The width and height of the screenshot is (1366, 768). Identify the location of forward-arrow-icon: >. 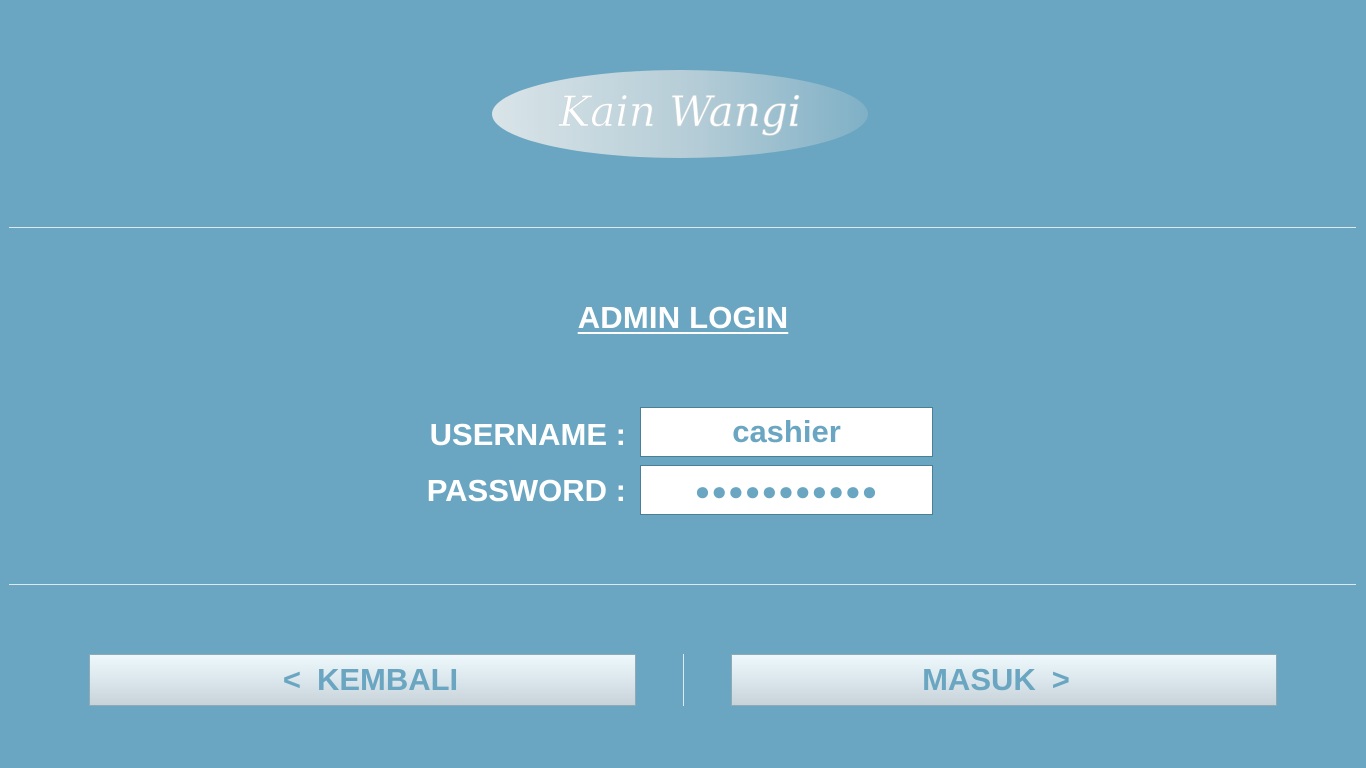
(1060, 679).